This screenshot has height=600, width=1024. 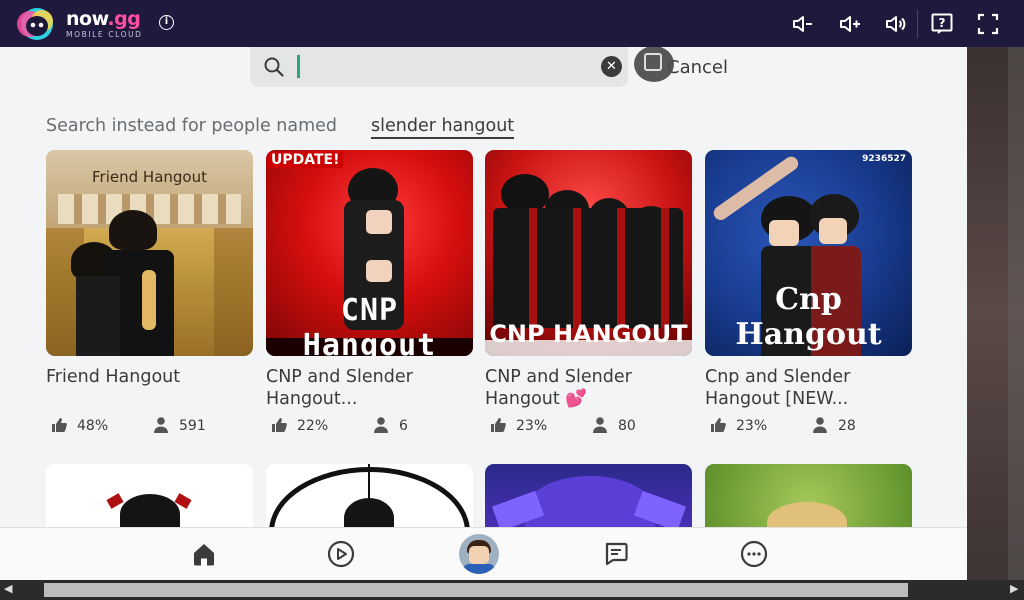 I want to click on volume-icon, so click(x=896, y=24).